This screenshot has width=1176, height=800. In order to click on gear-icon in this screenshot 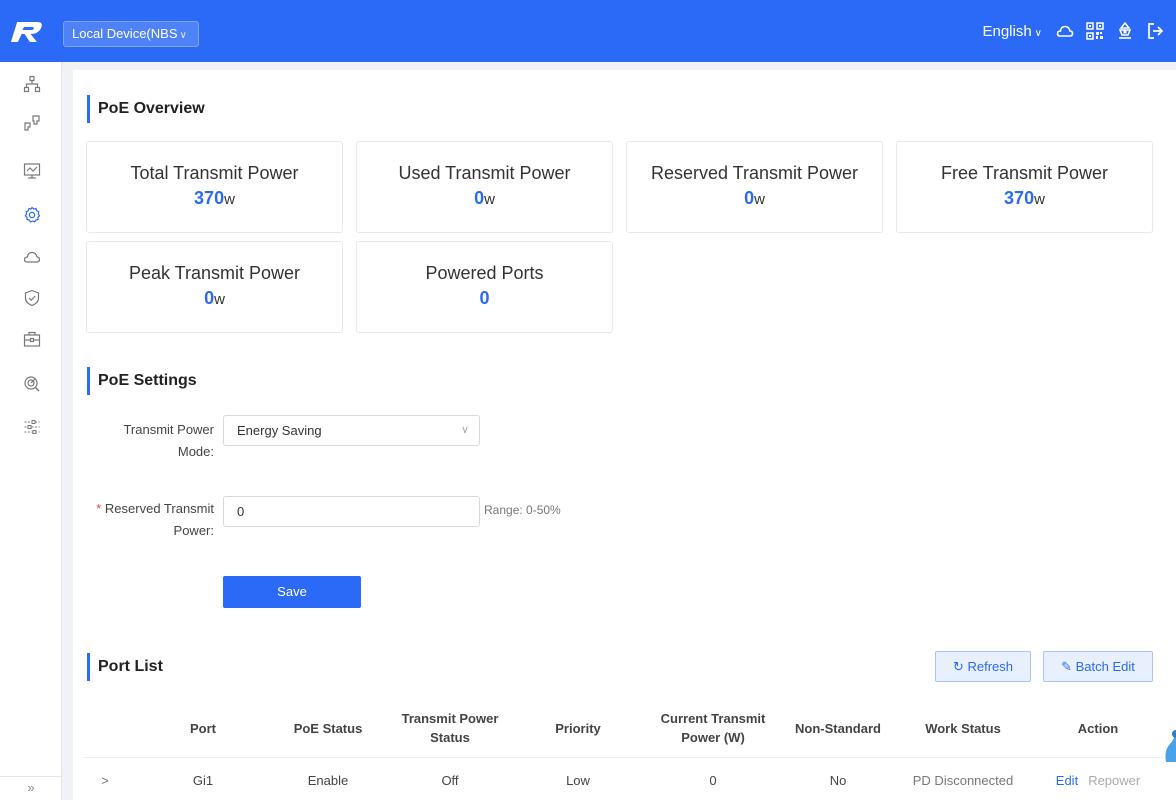, I will do `click(32, 215)`.